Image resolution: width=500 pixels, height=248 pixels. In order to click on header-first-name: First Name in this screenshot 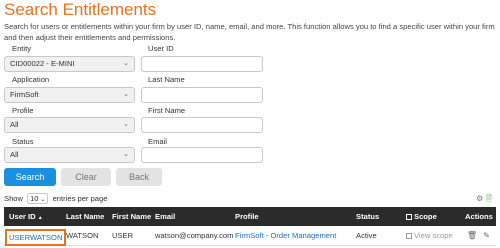, I will do `click(131, 216)`.